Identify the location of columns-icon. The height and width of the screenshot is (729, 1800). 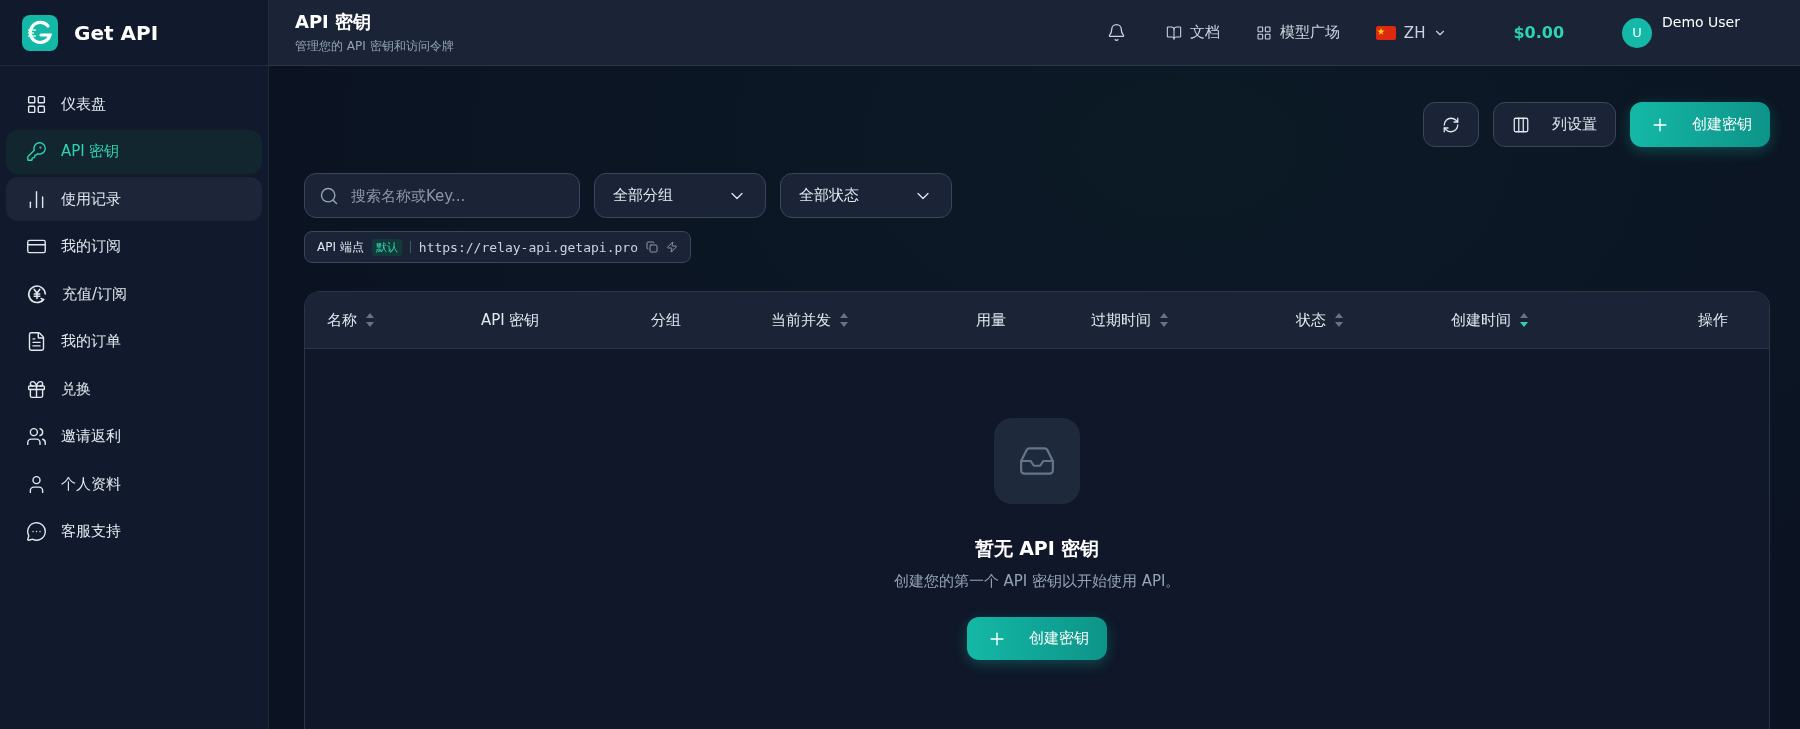
(1521, 124).